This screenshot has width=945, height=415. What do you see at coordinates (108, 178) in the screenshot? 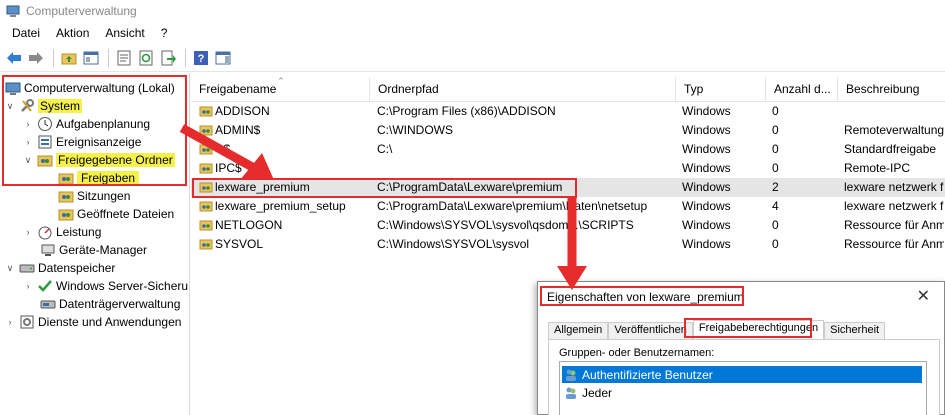
I see `tree-label-freigaben: Freigaben` at bounding box center [108, 178].